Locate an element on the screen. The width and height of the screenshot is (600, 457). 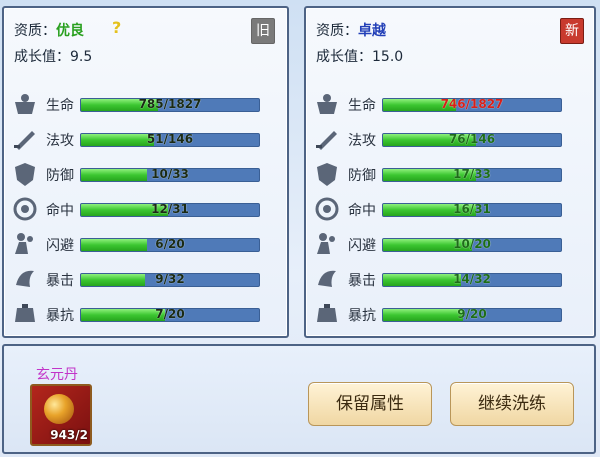
stat-row: 闪避 6/20 is located at coordinates (147, 244).